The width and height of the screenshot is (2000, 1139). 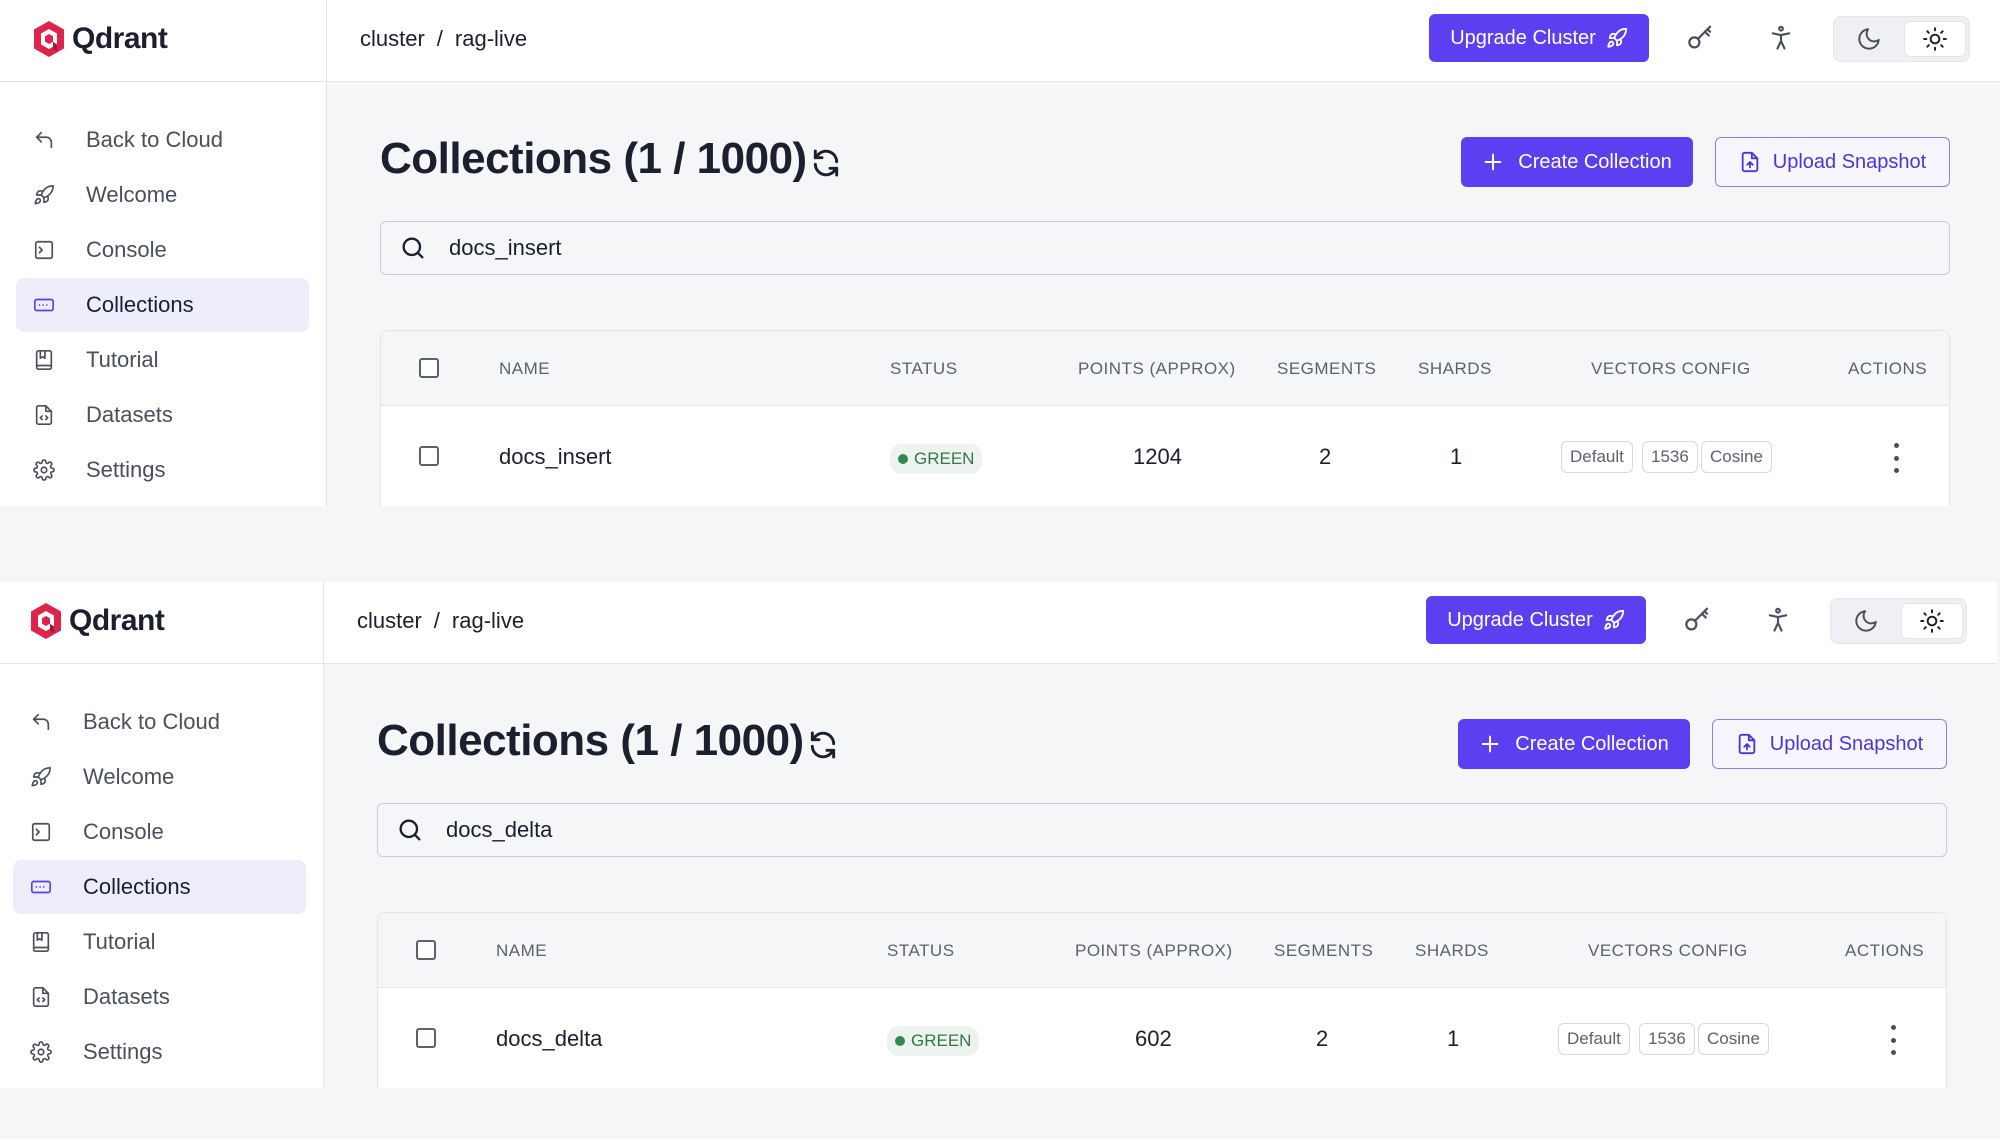 What do you see at coordinates (140, 304) in the screenshot?
I see `sidebar-item-label: Collections` at bounding box center [140, 304].